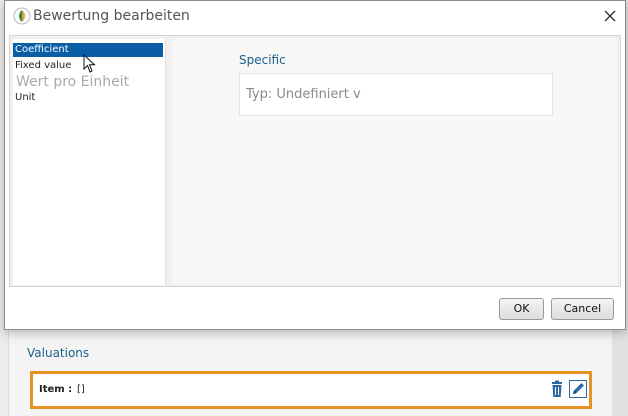 This screenshot has height=416, width=628. Describe the element at coordinates (73, 82) in the screenshot. I see `drag-ghost-text: Wert pro Einheit` at that location.